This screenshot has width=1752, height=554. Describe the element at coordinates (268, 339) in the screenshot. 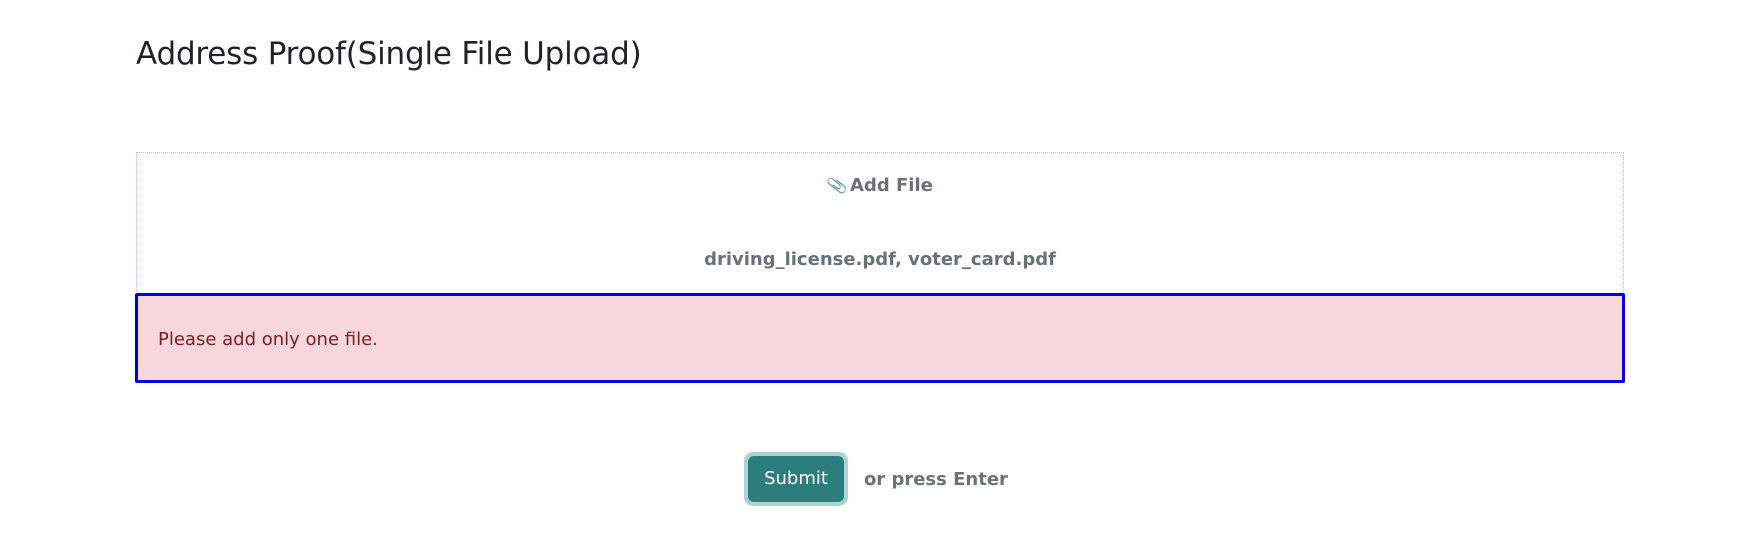

I see `error-message: Please add only one file.` at that location.